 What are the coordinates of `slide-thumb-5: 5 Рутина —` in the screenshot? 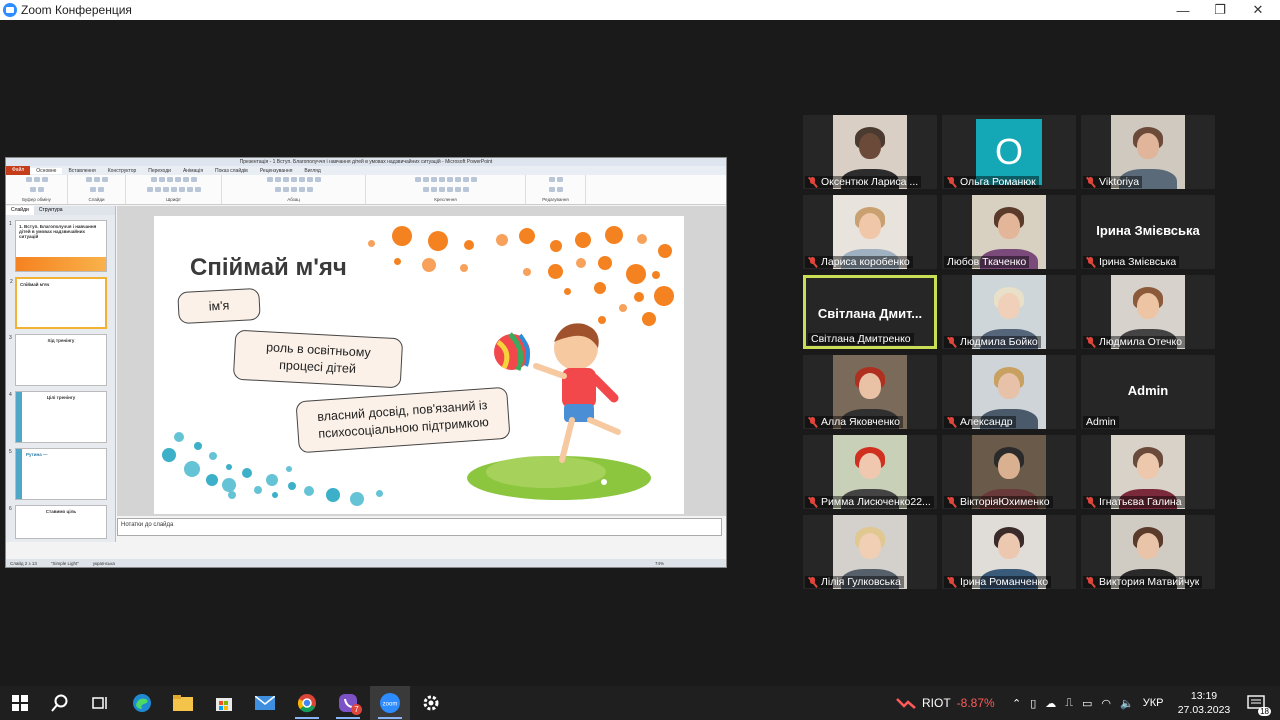 It's located at (58, 474).